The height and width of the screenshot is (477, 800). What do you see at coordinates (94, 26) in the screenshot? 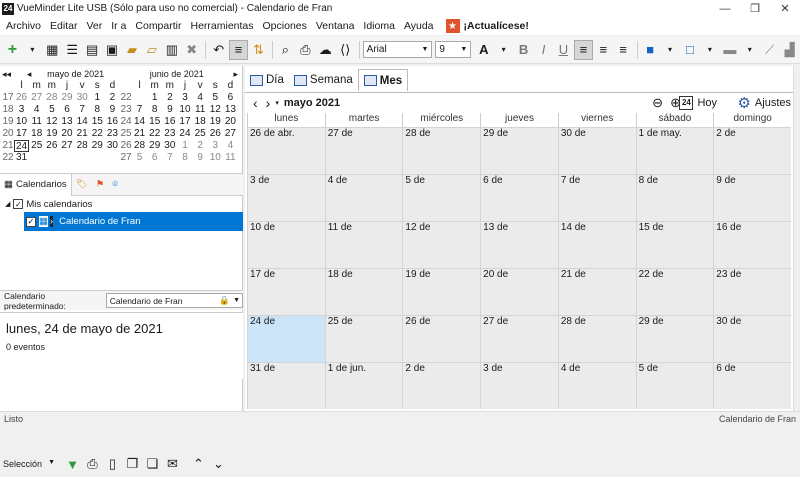
I see `menu-ver: Ver` at bounding box center [94, 26].